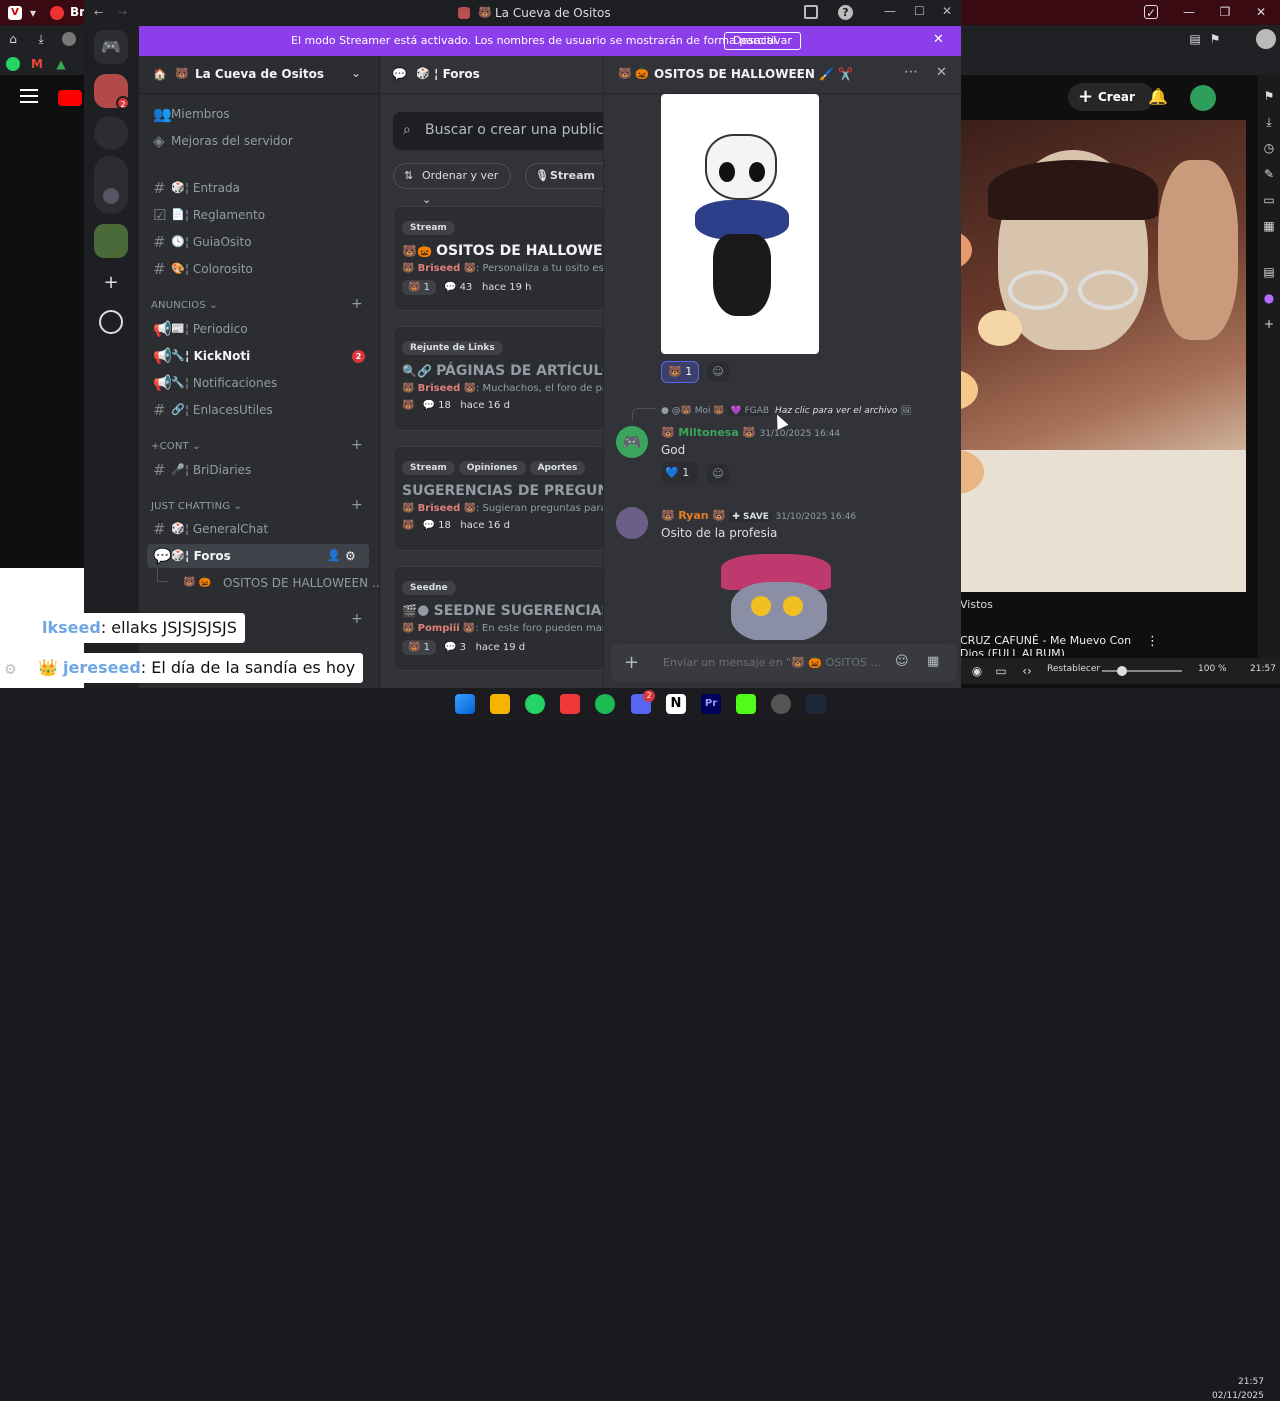  I want to click on discord-icon: 2, so click(643, 702).